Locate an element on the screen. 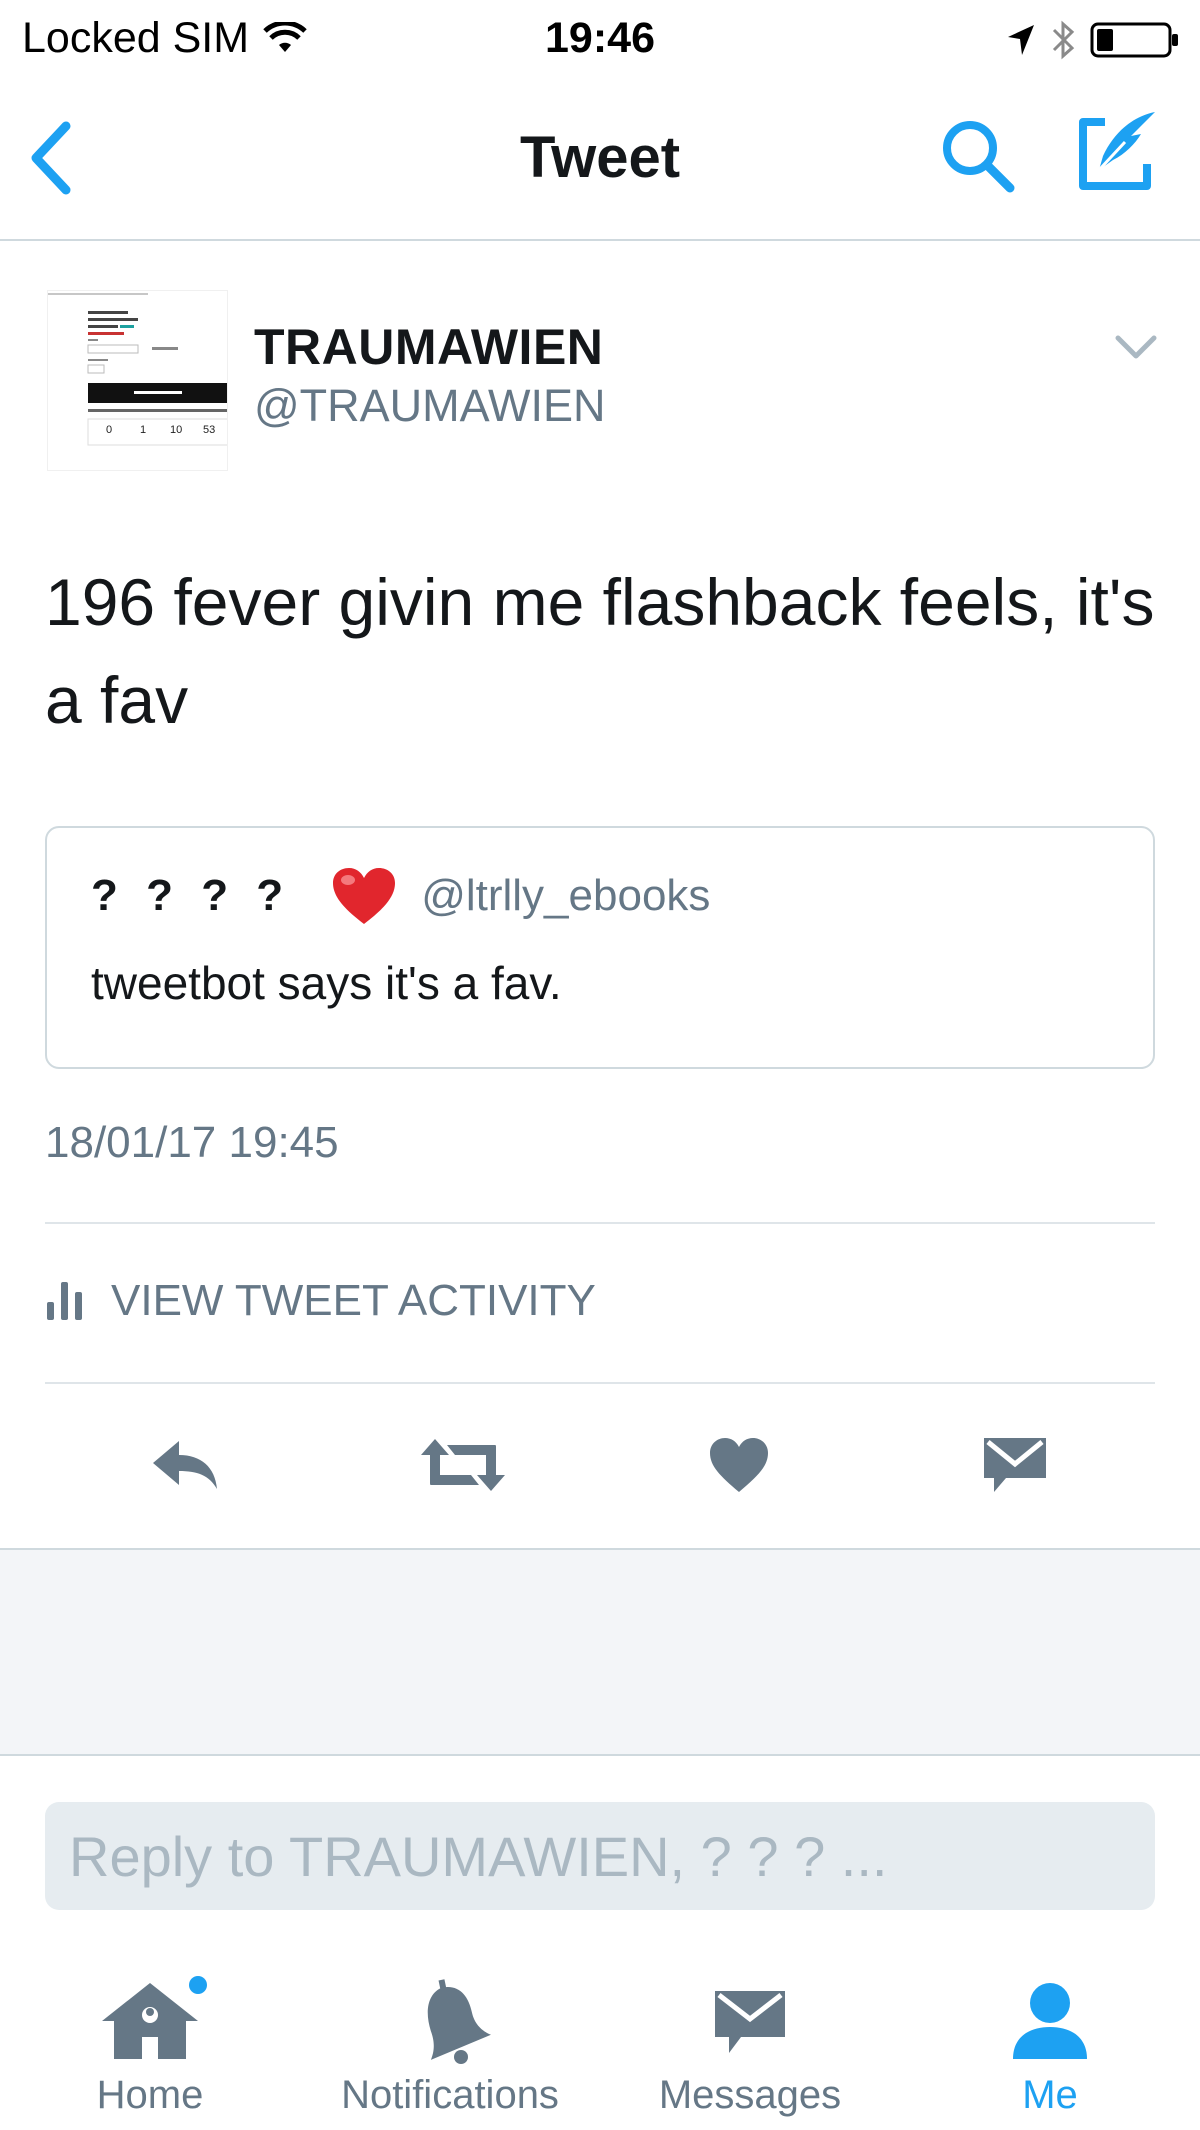 The width and height of the screenshot is (1200, 2130). retweet-icon is located at coordinates (463, 1465).